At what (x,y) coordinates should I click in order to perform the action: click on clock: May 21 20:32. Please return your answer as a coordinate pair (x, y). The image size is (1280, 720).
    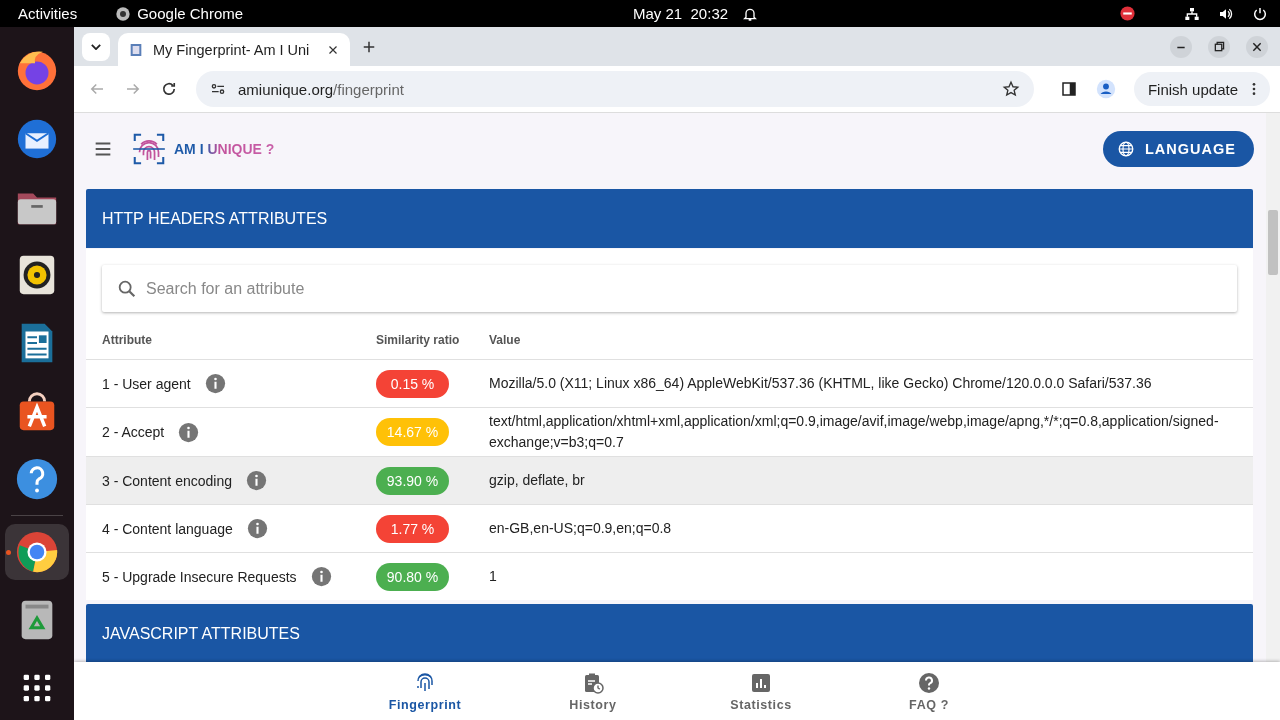
    Looking at the image, I should click on (681, 13).